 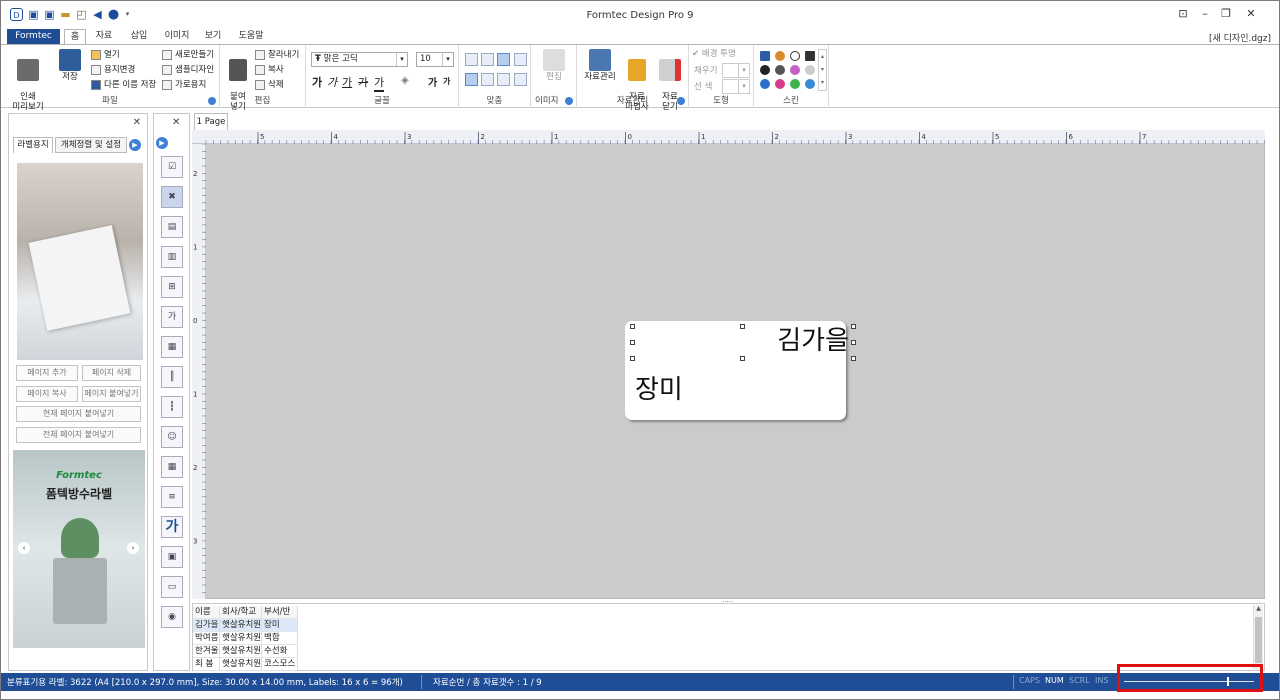 I want to click on skin-green-swatch, so click(x=795, y=84).